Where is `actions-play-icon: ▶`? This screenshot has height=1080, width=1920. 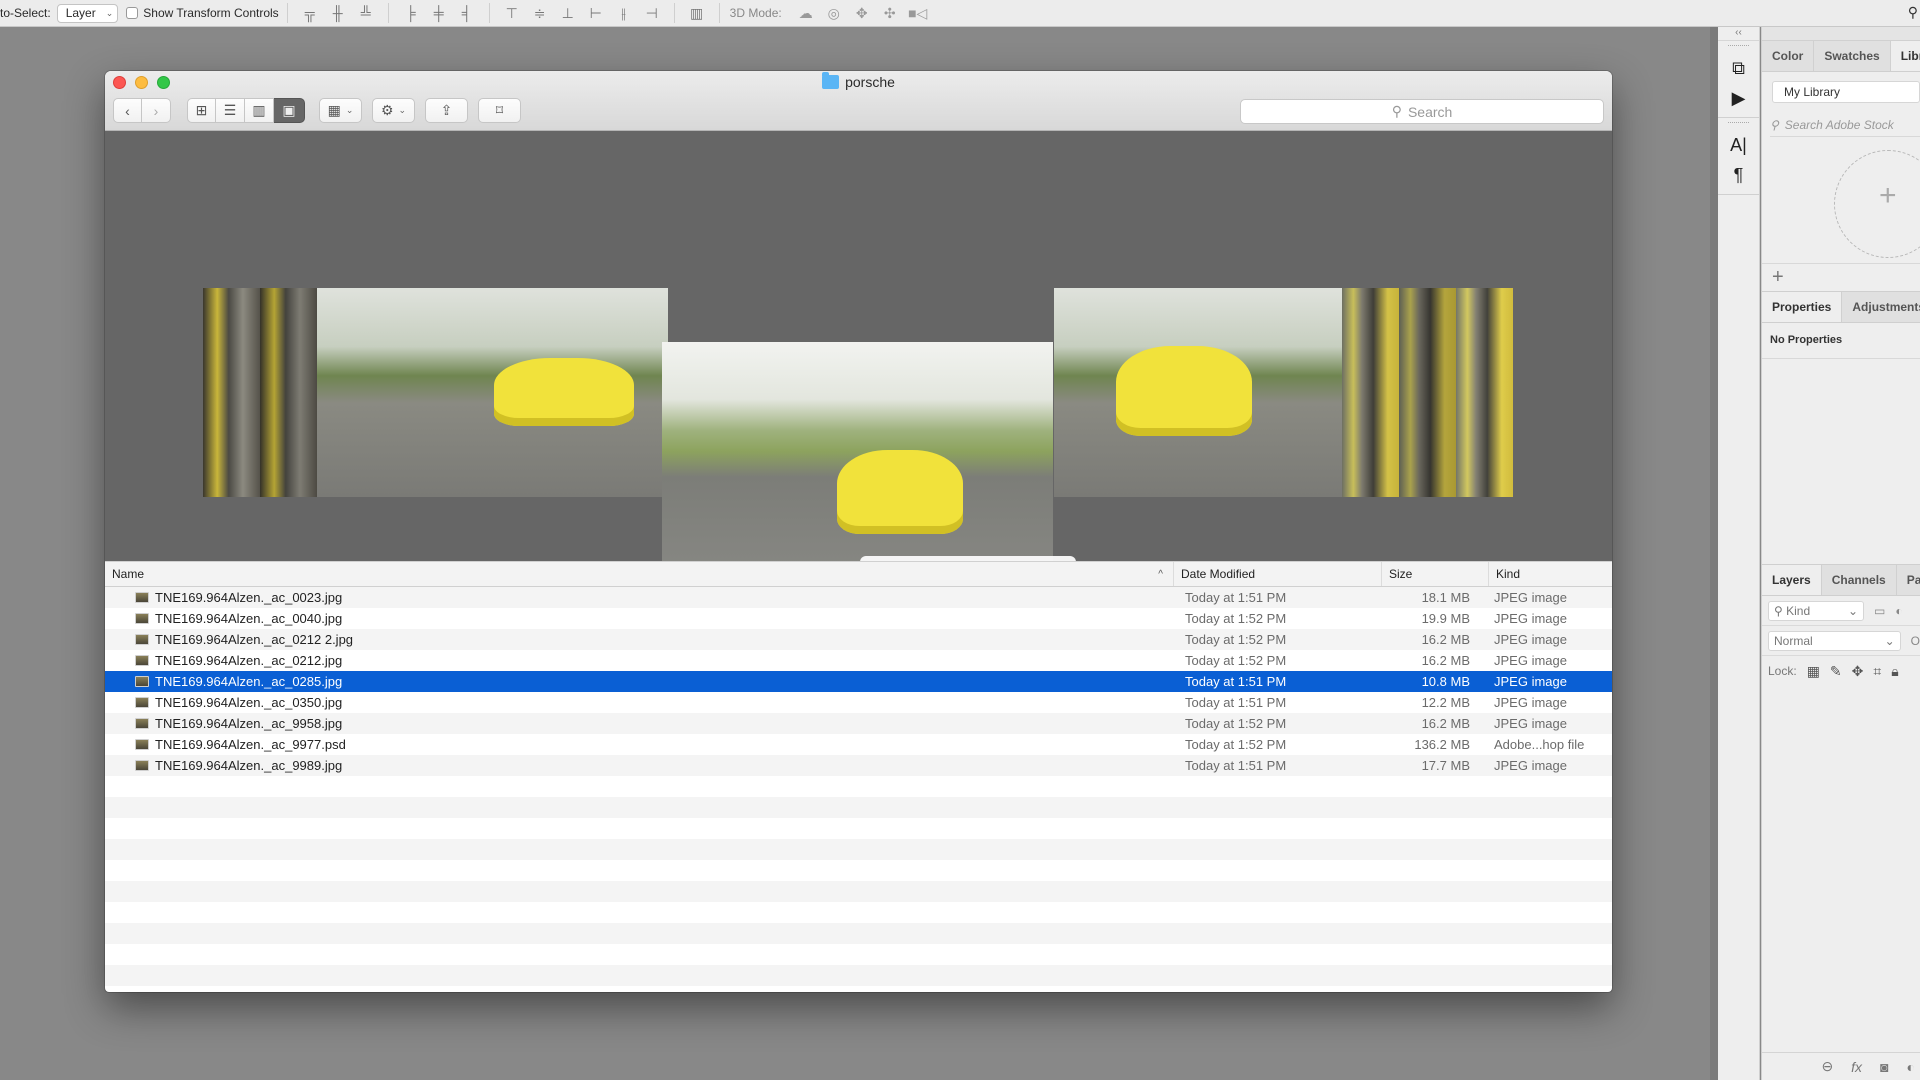 actions-play-icon: ▶ is located at coordinates (1738, 98).